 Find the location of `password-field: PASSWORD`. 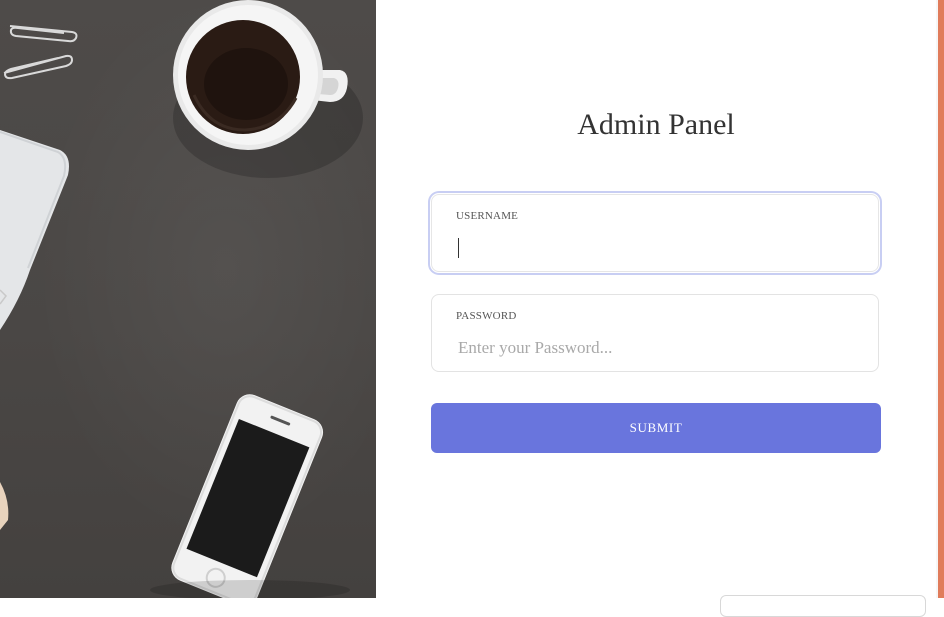

password-field: PASSWORD is located at coordinates (655, 333).